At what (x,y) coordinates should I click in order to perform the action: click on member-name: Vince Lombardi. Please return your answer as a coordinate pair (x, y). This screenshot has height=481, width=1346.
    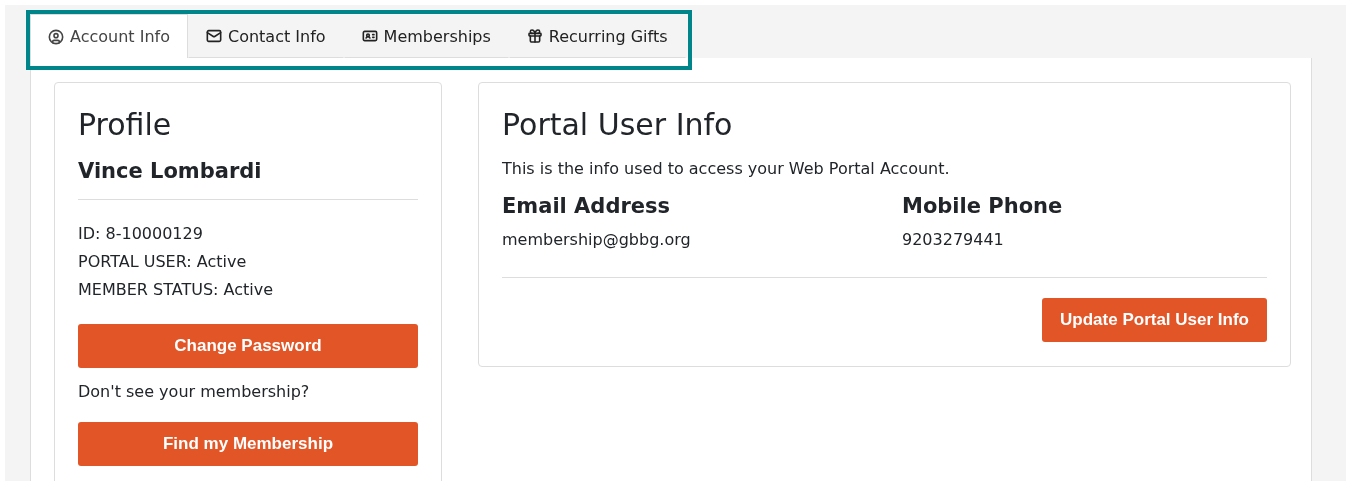
    Looking at the image, I should click on (170, 171).